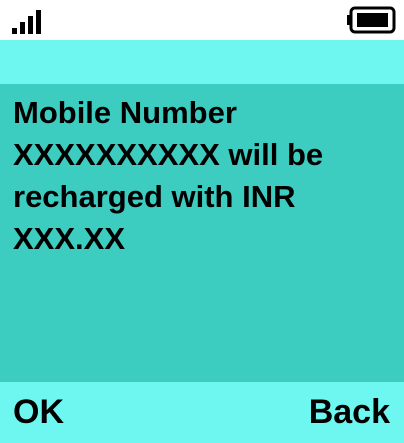 This screenshot has height=443, width=404. I want to click on softkey-bar: OK Back, so click(202, 412).